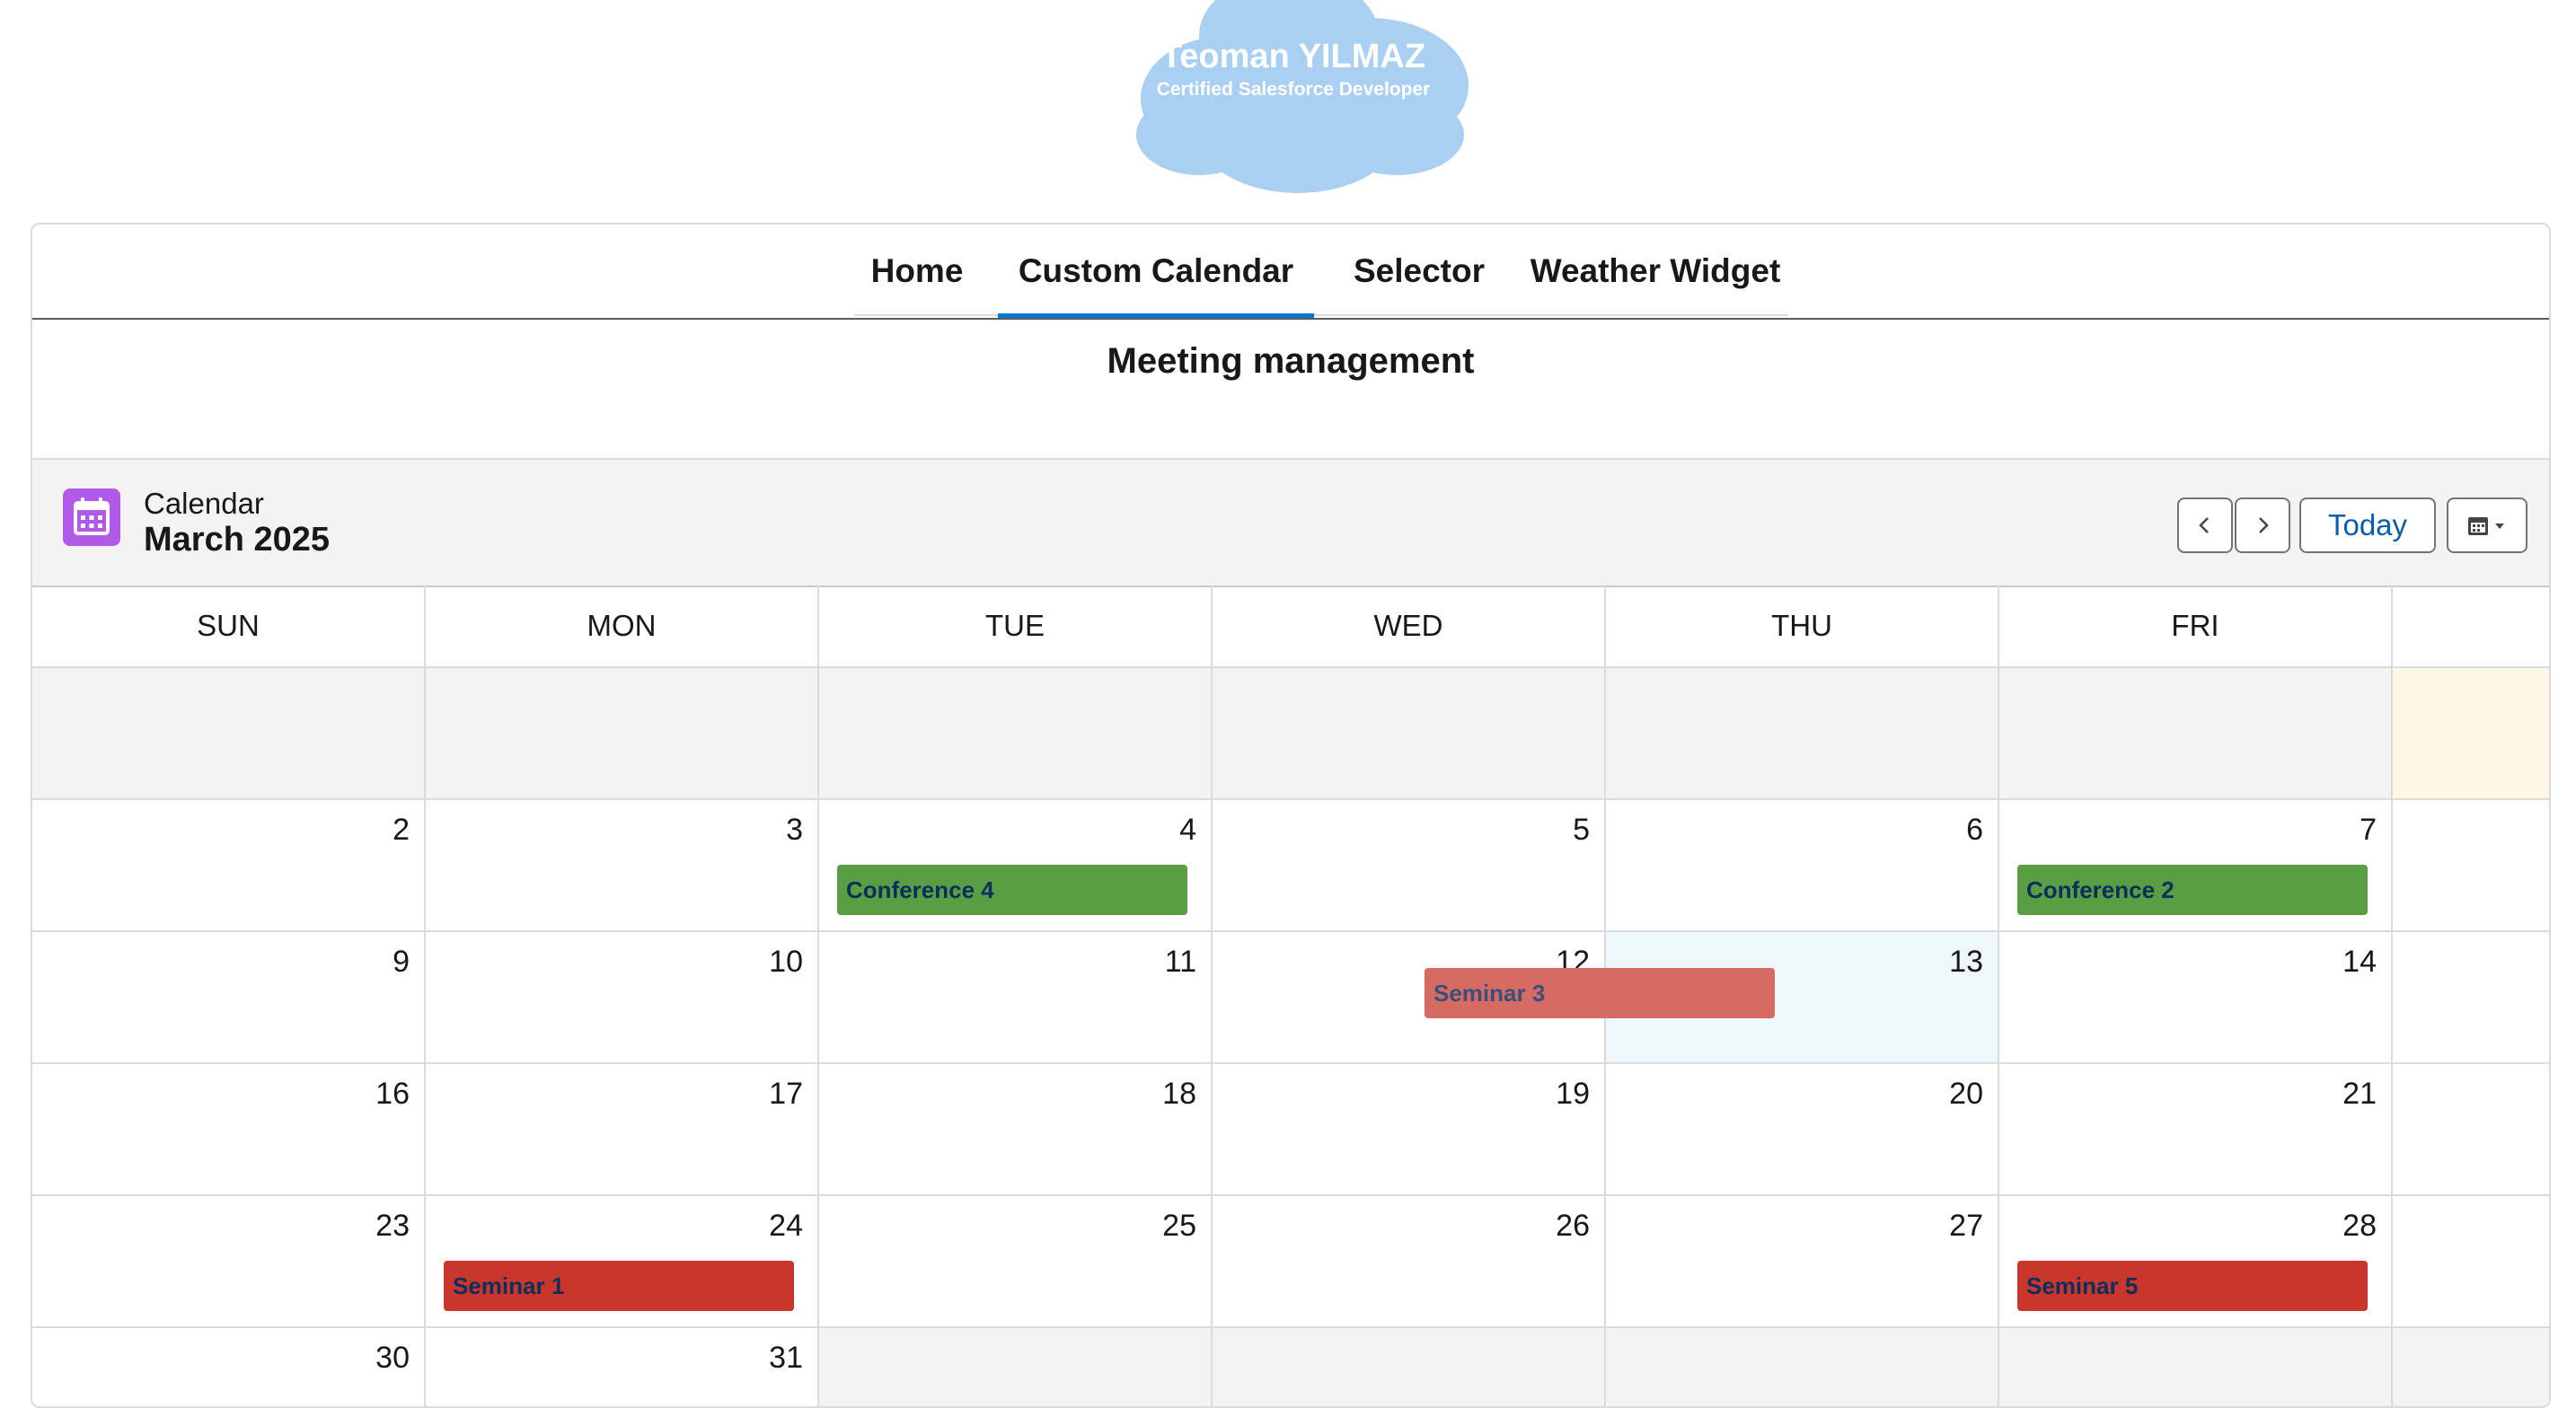  What do you see at coordinates (1802, 866) in the screenshot?
I see `day-cell-6: 6` at bounding box center [1802, 866].